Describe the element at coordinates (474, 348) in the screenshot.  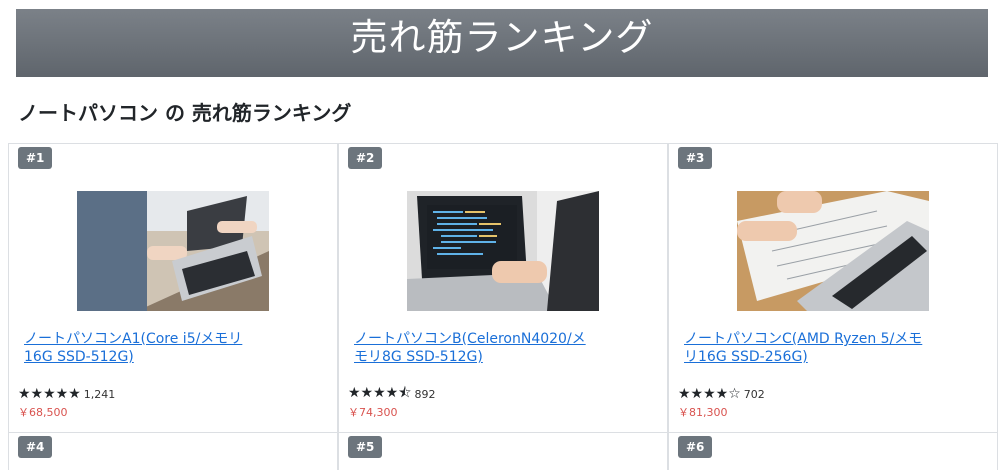
I see `product-link: ノートパソコンB(CeleronN4020/メモリ8G SSD-512G)` at that location.